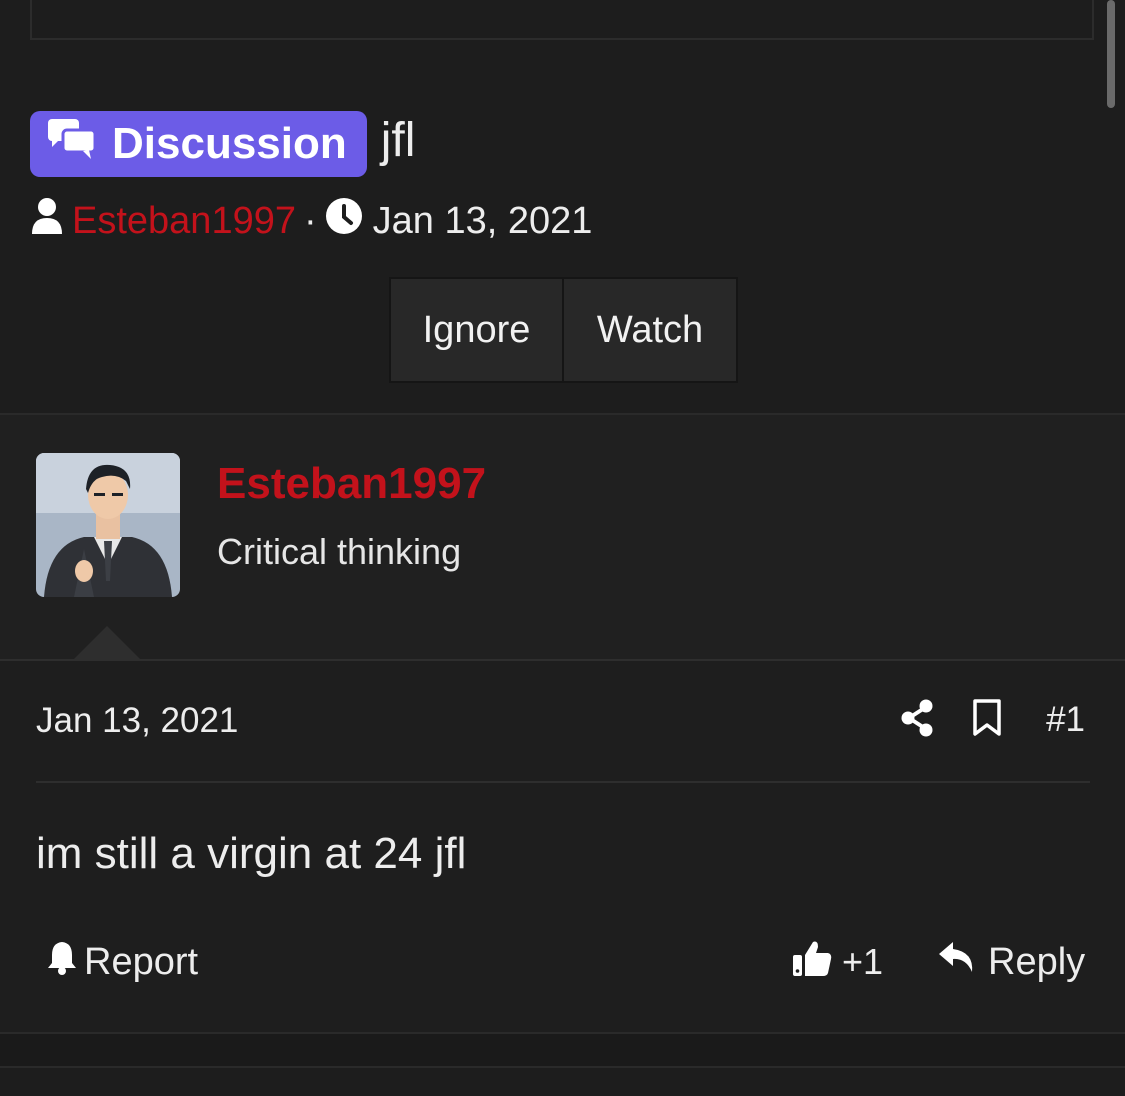 This screenshot has height=1096, width=1125. Describe the element at coordinates (562, 20) in the screenshot. I see `previous-block-frame` at that location.